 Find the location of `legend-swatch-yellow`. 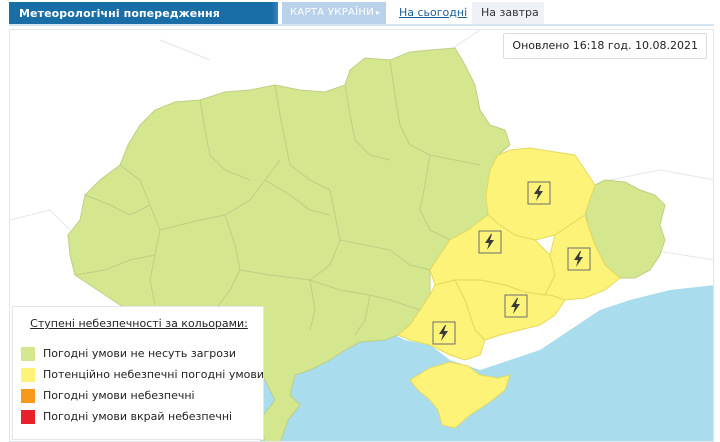

legend-swatch-yellow is located at coordinates (28, 375).